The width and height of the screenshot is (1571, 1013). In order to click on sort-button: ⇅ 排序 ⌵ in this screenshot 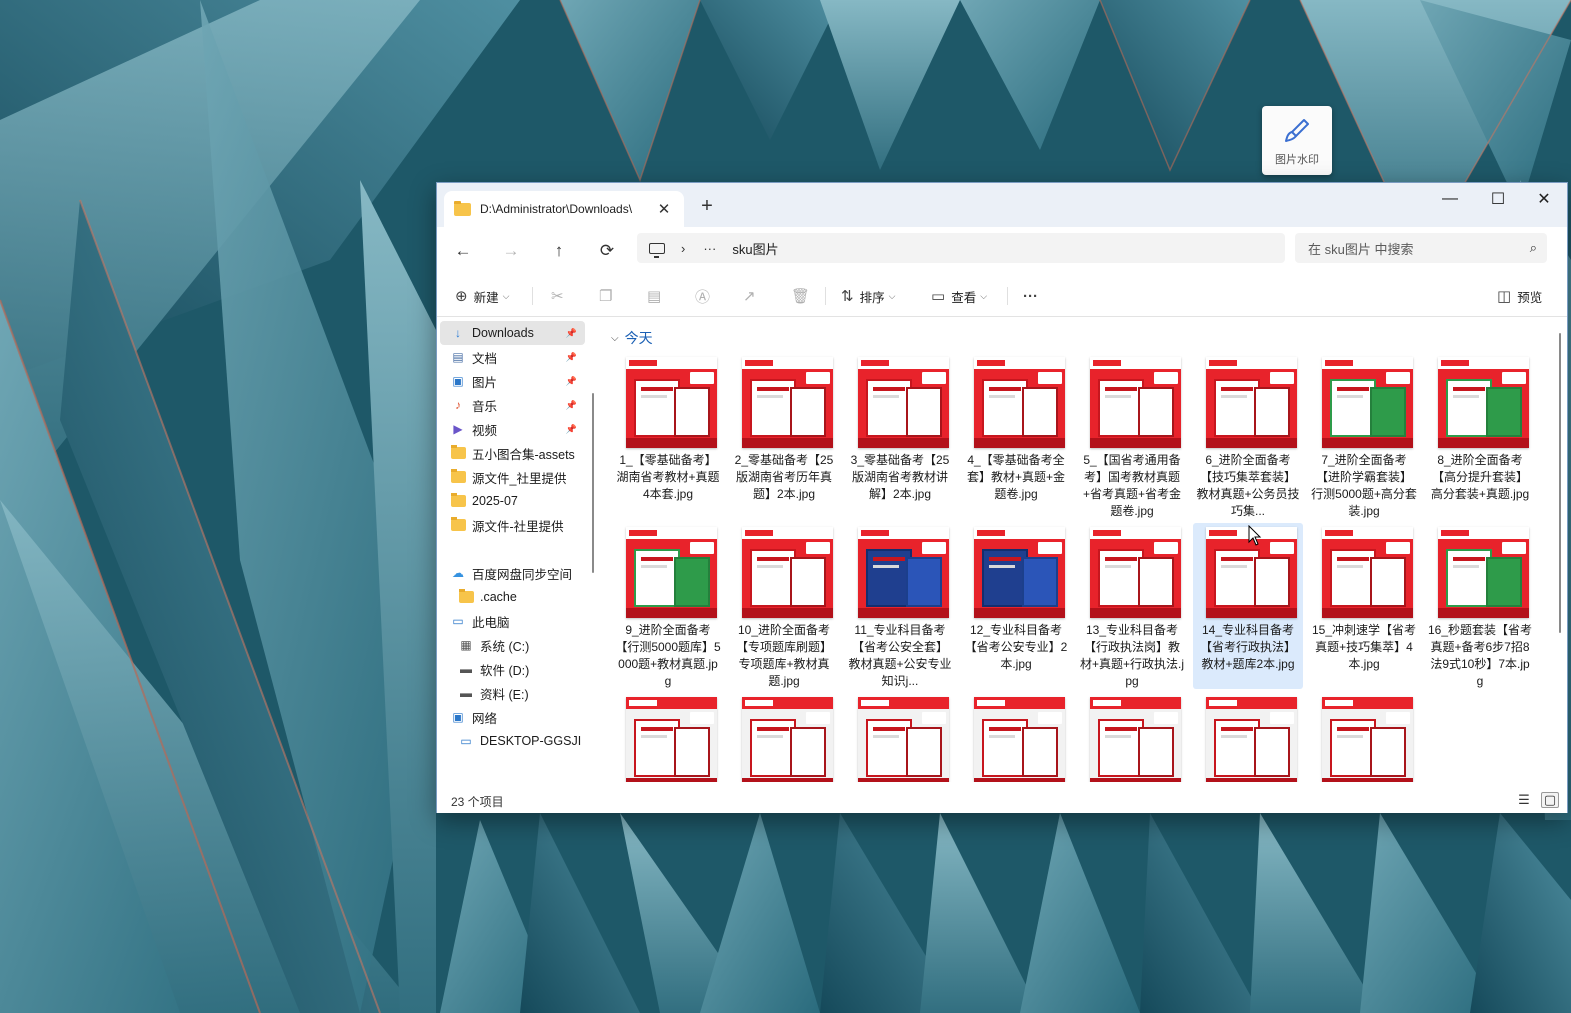, I will do `click(868, 296)`.